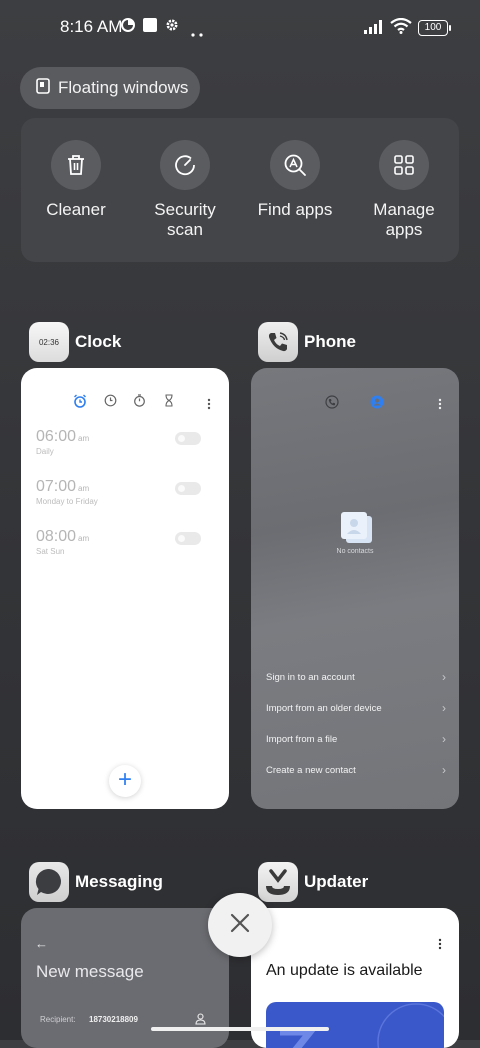 Image resolution: width=480 pixels, height=1048 pixels. I want to click on updater-app-header: Updater, so click(313, 882).